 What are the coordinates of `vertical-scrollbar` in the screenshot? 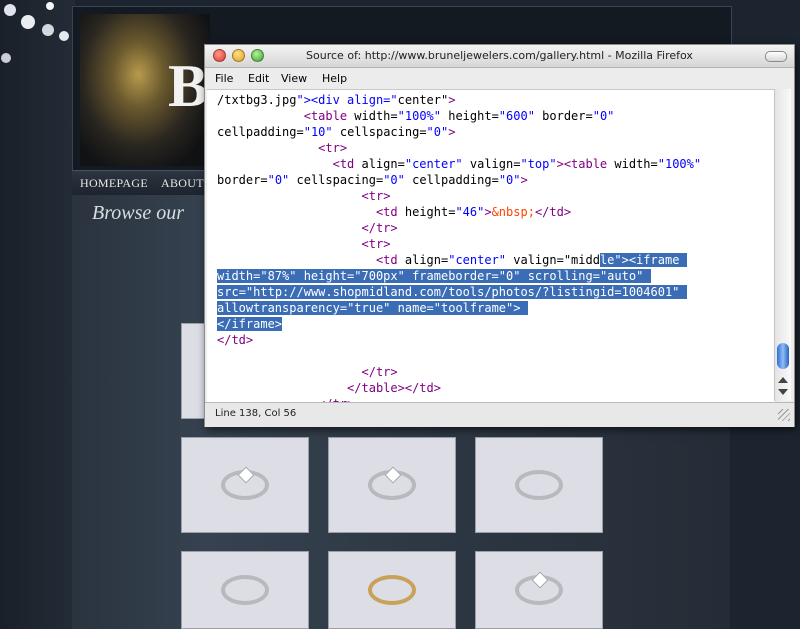 It's located at (782, 245).